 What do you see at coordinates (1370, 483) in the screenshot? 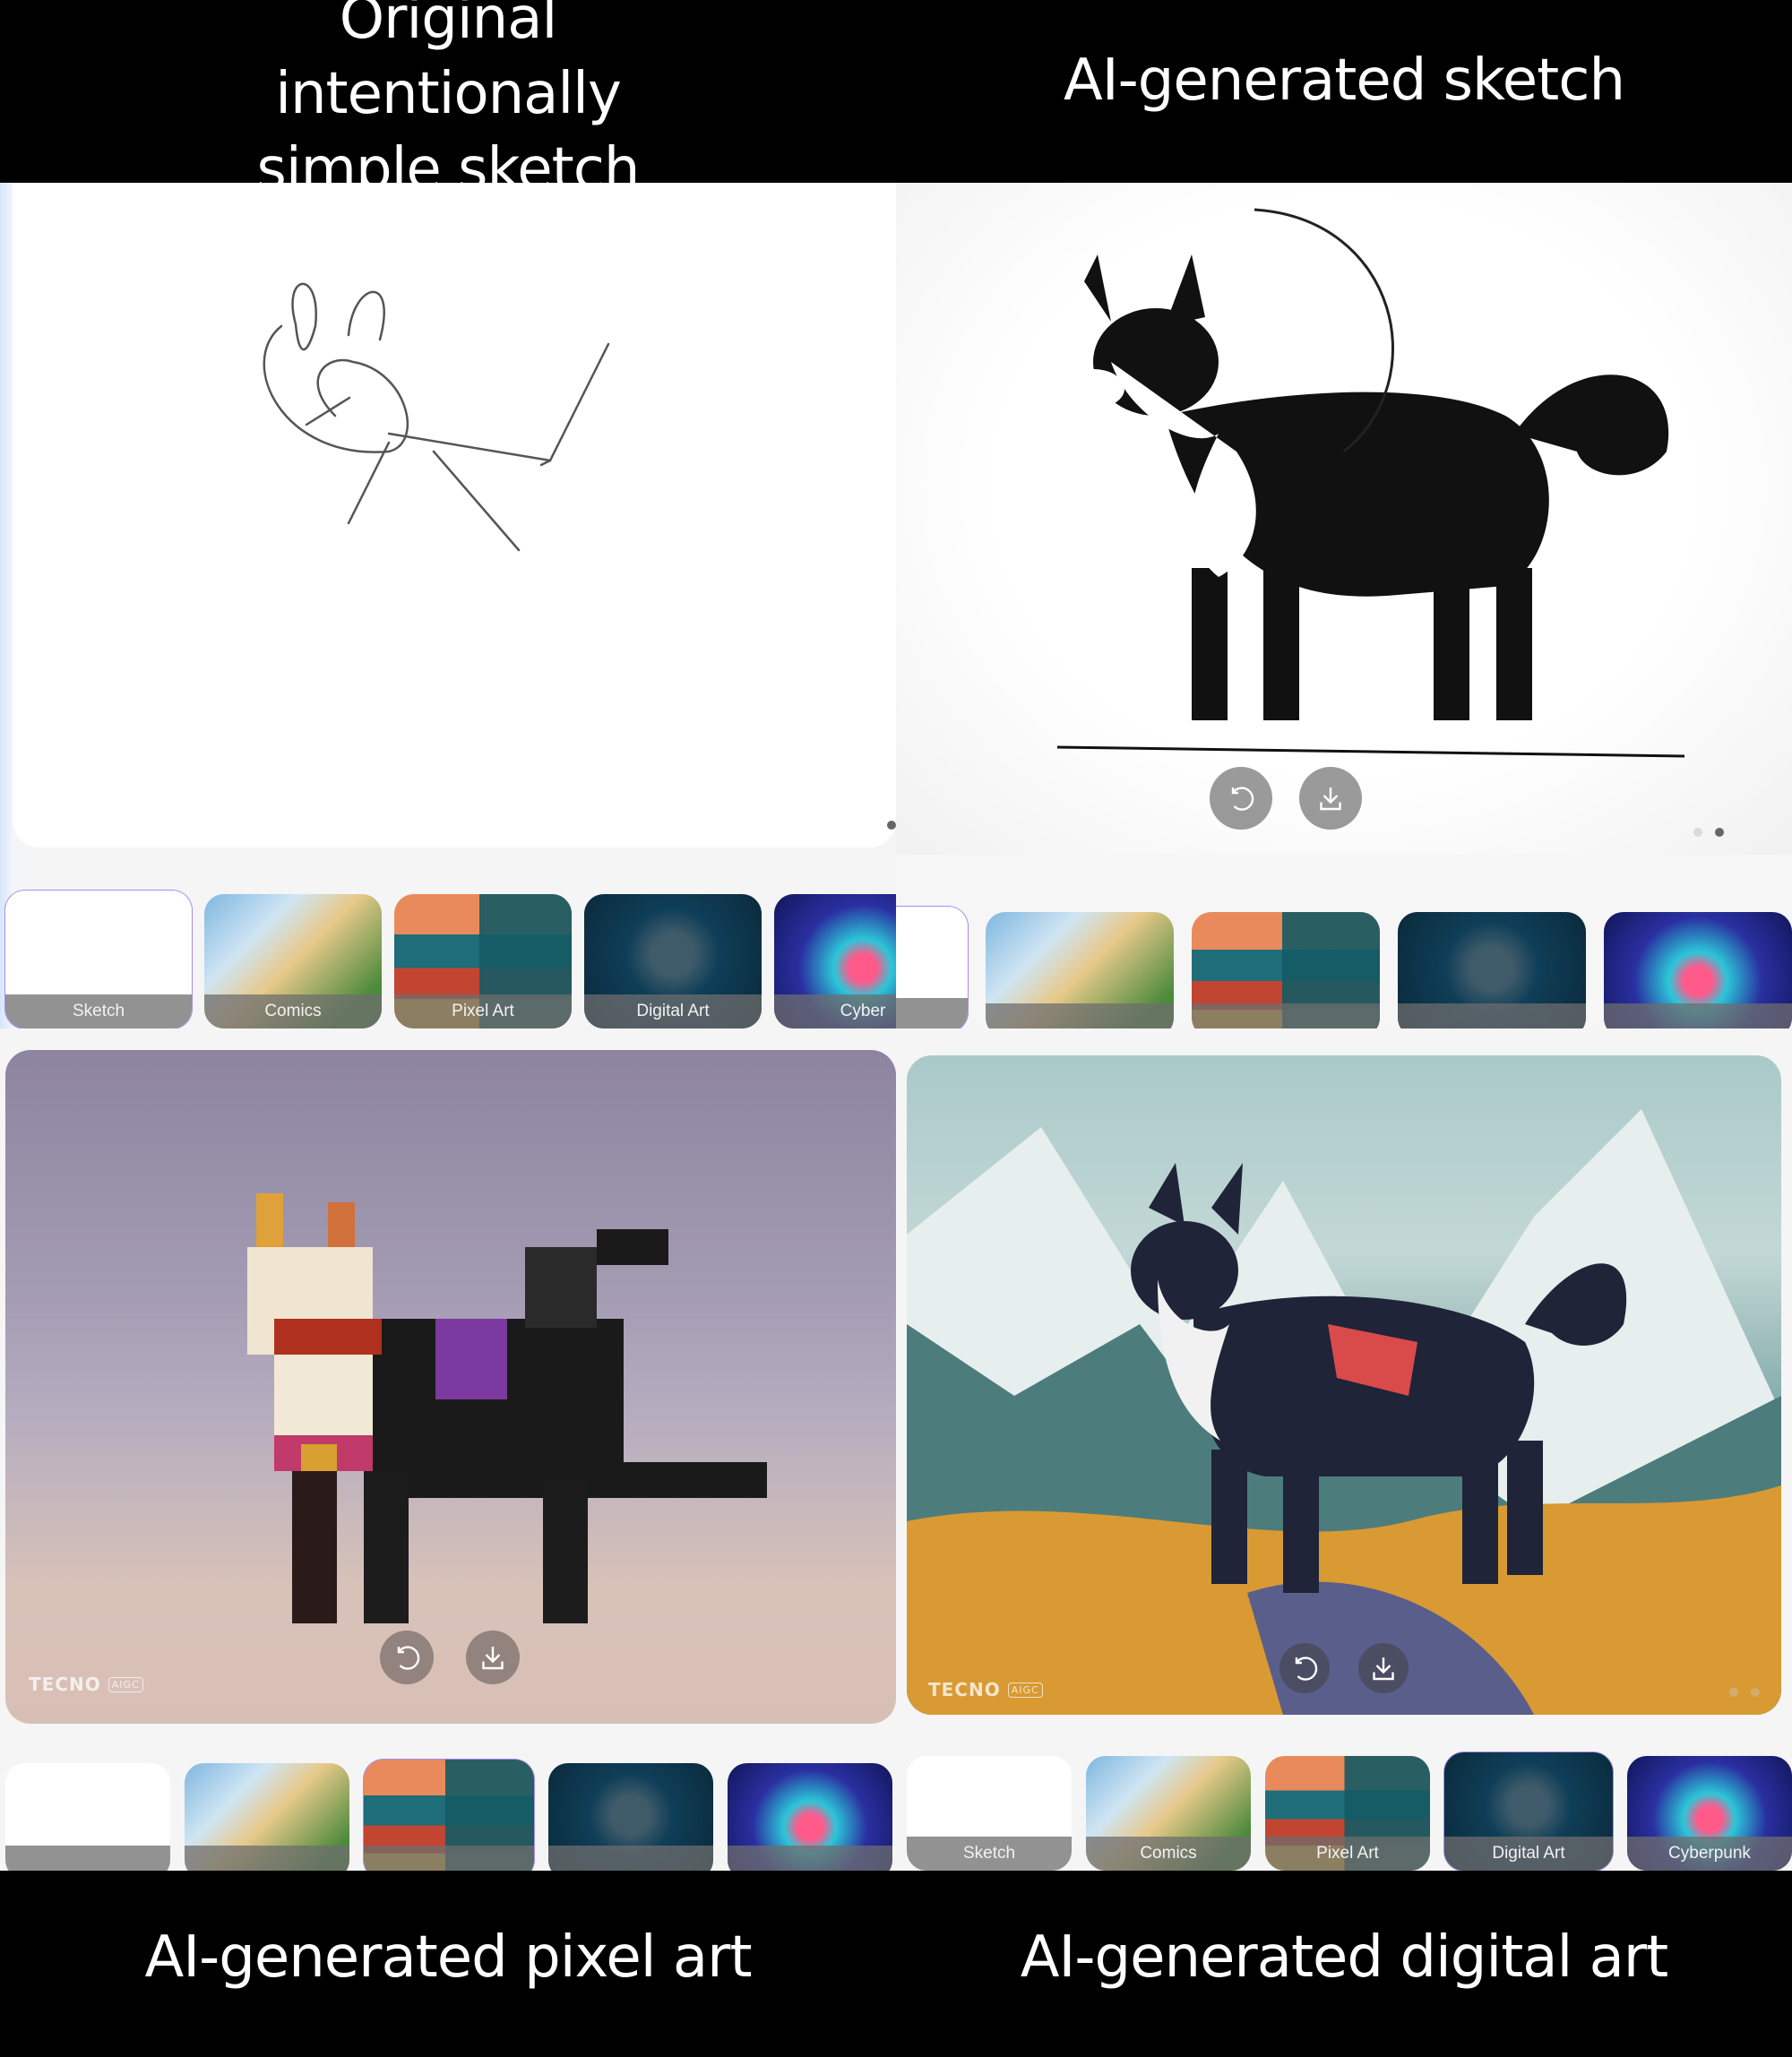
I see `dog-sketch-image` at bounding box center [1370, 483].